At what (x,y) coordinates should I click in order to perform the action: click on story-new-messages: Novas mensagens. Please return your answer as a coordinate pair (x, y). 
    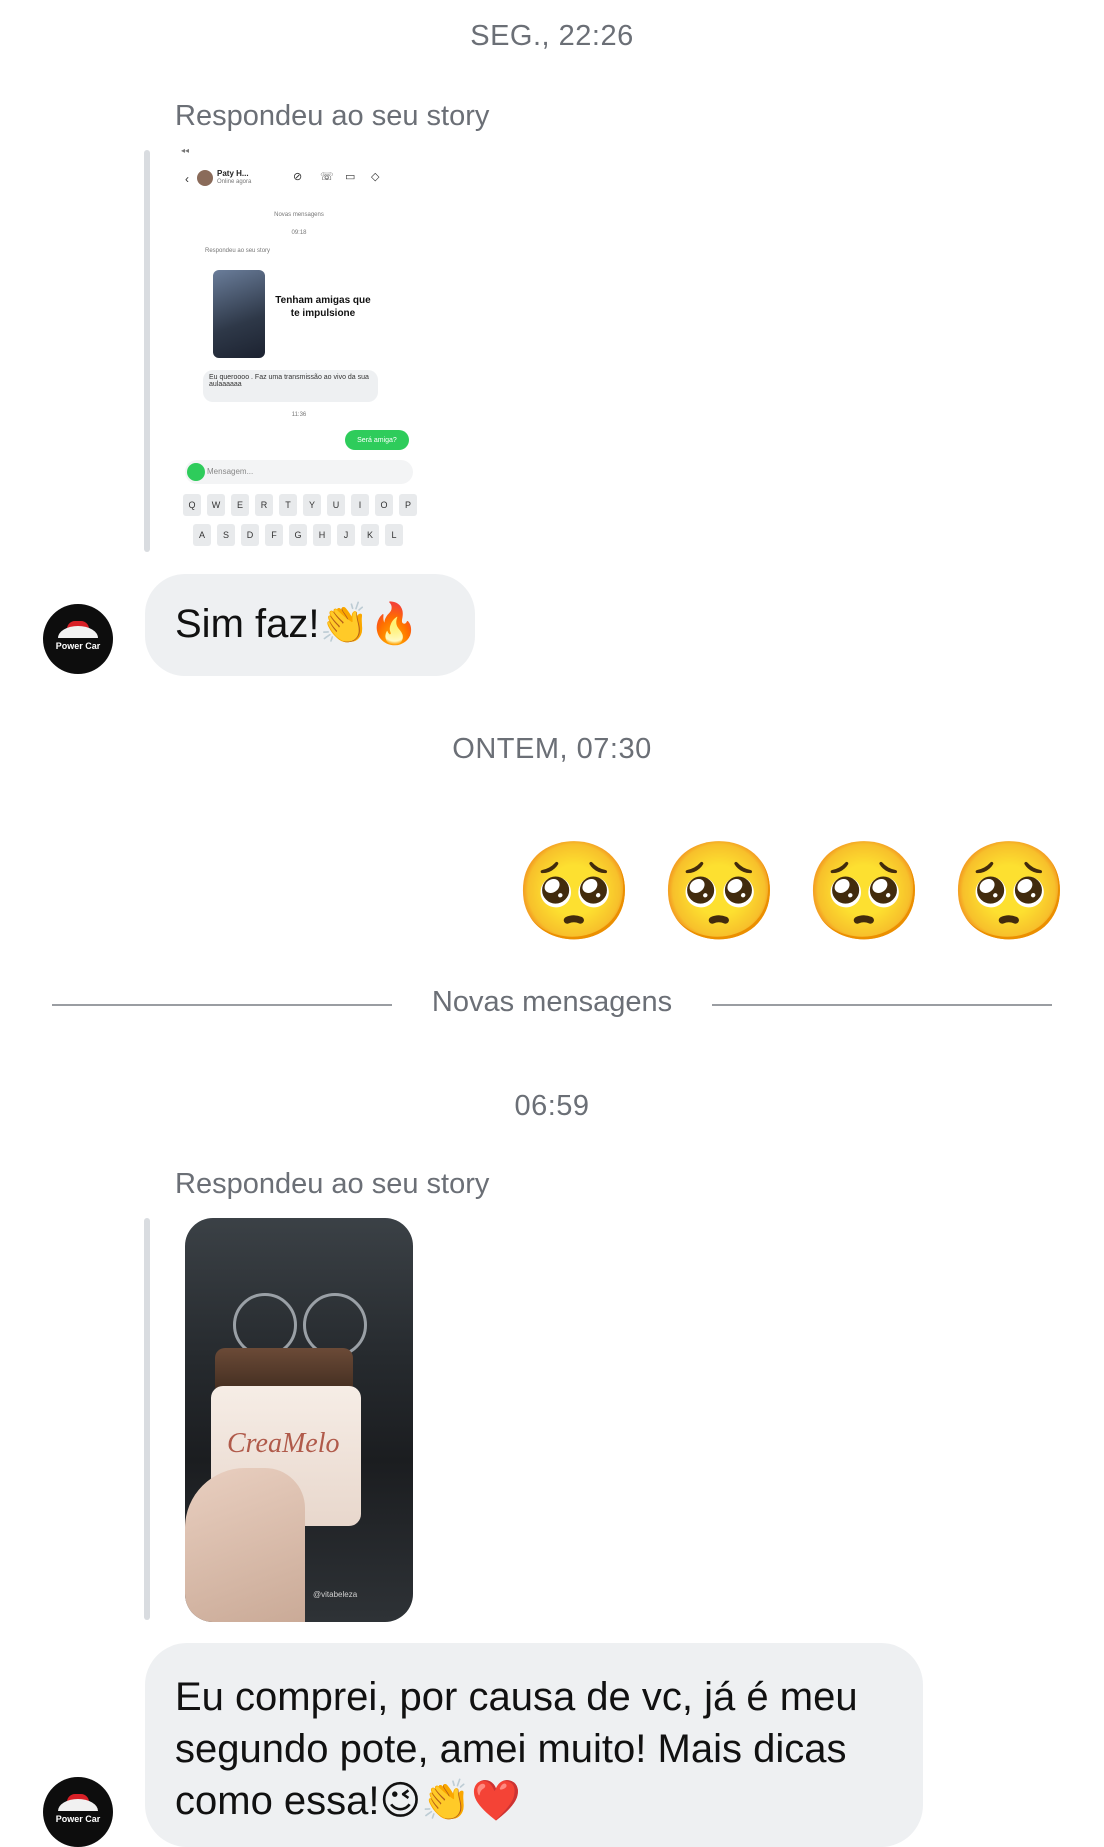
    Looking at the image, I should click on (299, 215).